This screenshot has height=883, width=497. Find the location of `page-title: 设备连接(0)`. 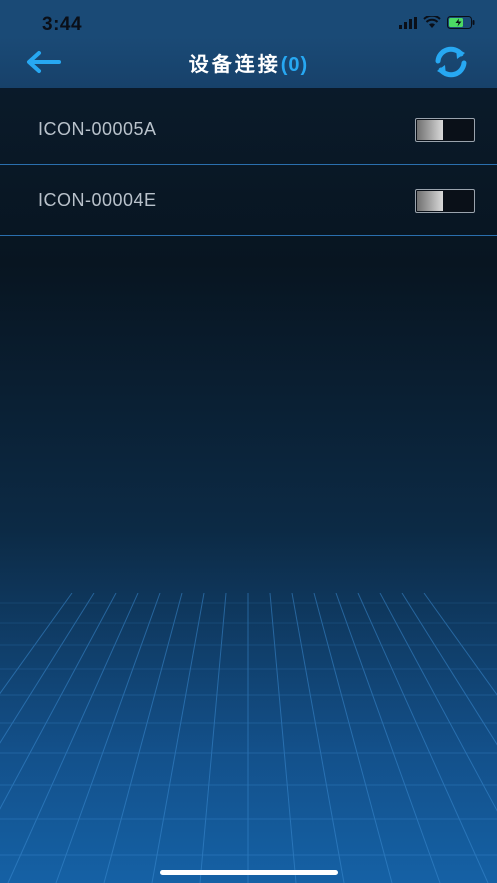

page-title: 设备连接(0) is located at coordinates (248, 62).